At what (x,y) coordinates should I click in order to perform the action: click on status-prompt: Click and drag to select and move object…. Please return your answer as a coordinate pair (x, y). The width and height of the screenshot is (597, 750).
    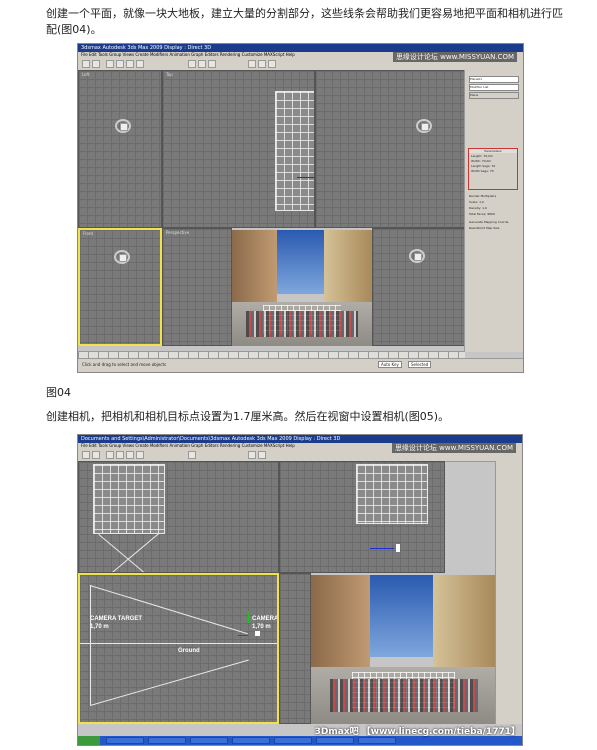
    Looking at the image, I should click on (124, 364).